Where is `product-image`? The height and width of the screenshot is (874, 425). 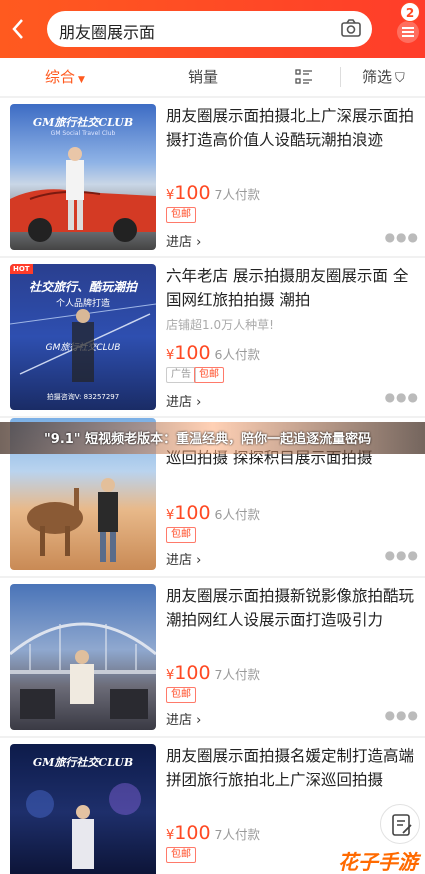 product-image is located at coordinates (83, 657).